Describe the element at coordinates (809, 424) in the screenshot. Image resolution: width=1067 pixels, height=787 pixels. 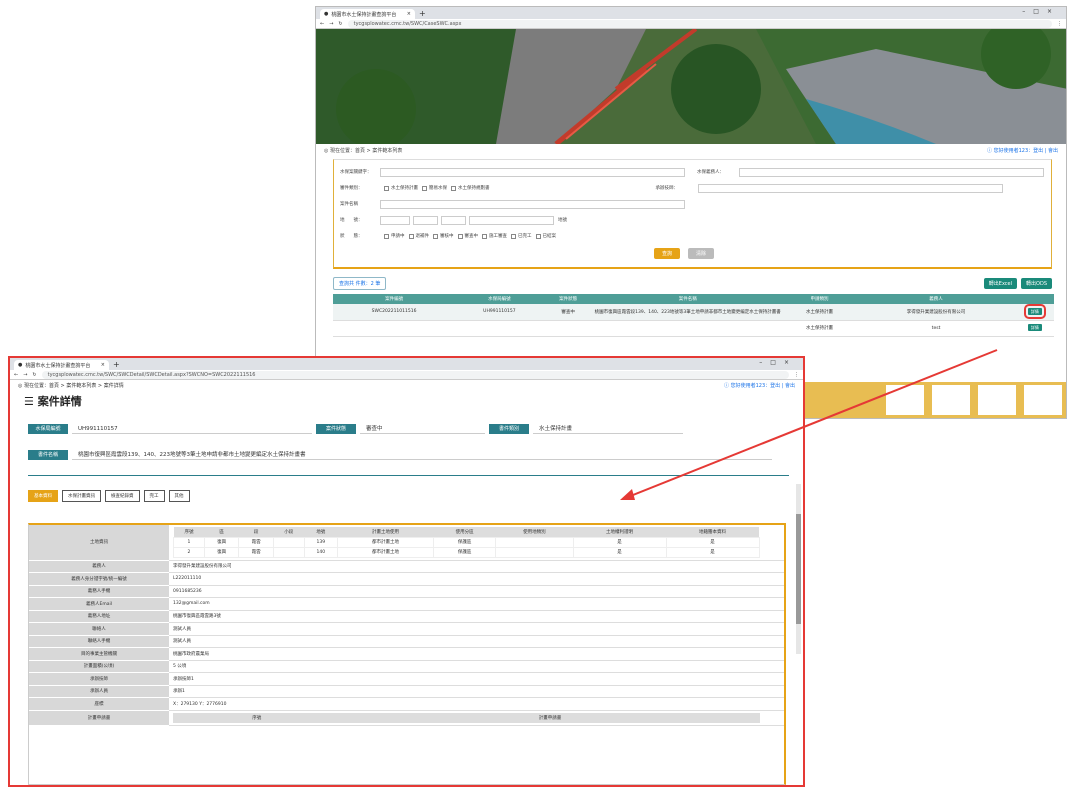
I see `annotation-arrow` at that location.